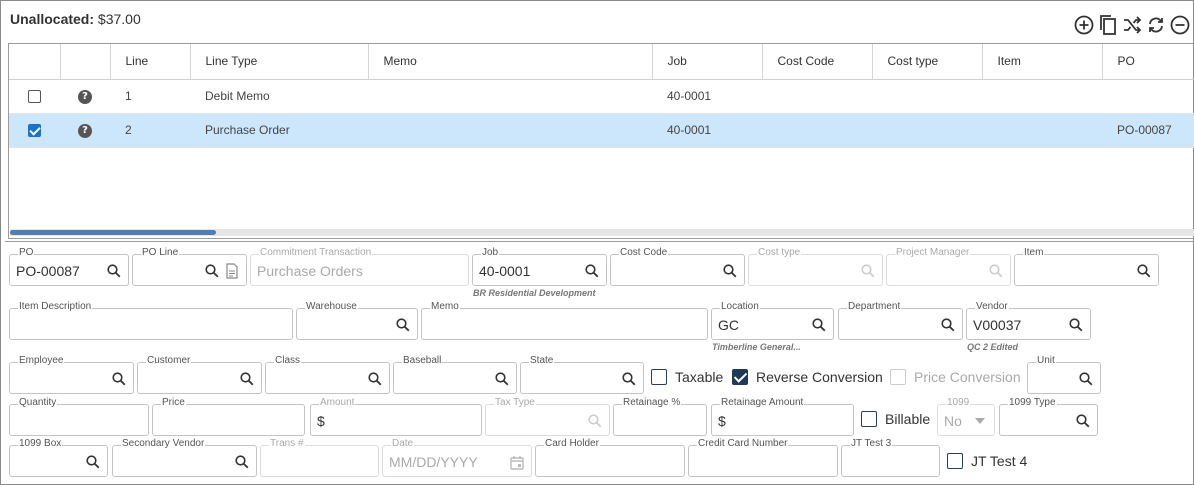  I want to click on col-memo: Memo, so click(510, 62).